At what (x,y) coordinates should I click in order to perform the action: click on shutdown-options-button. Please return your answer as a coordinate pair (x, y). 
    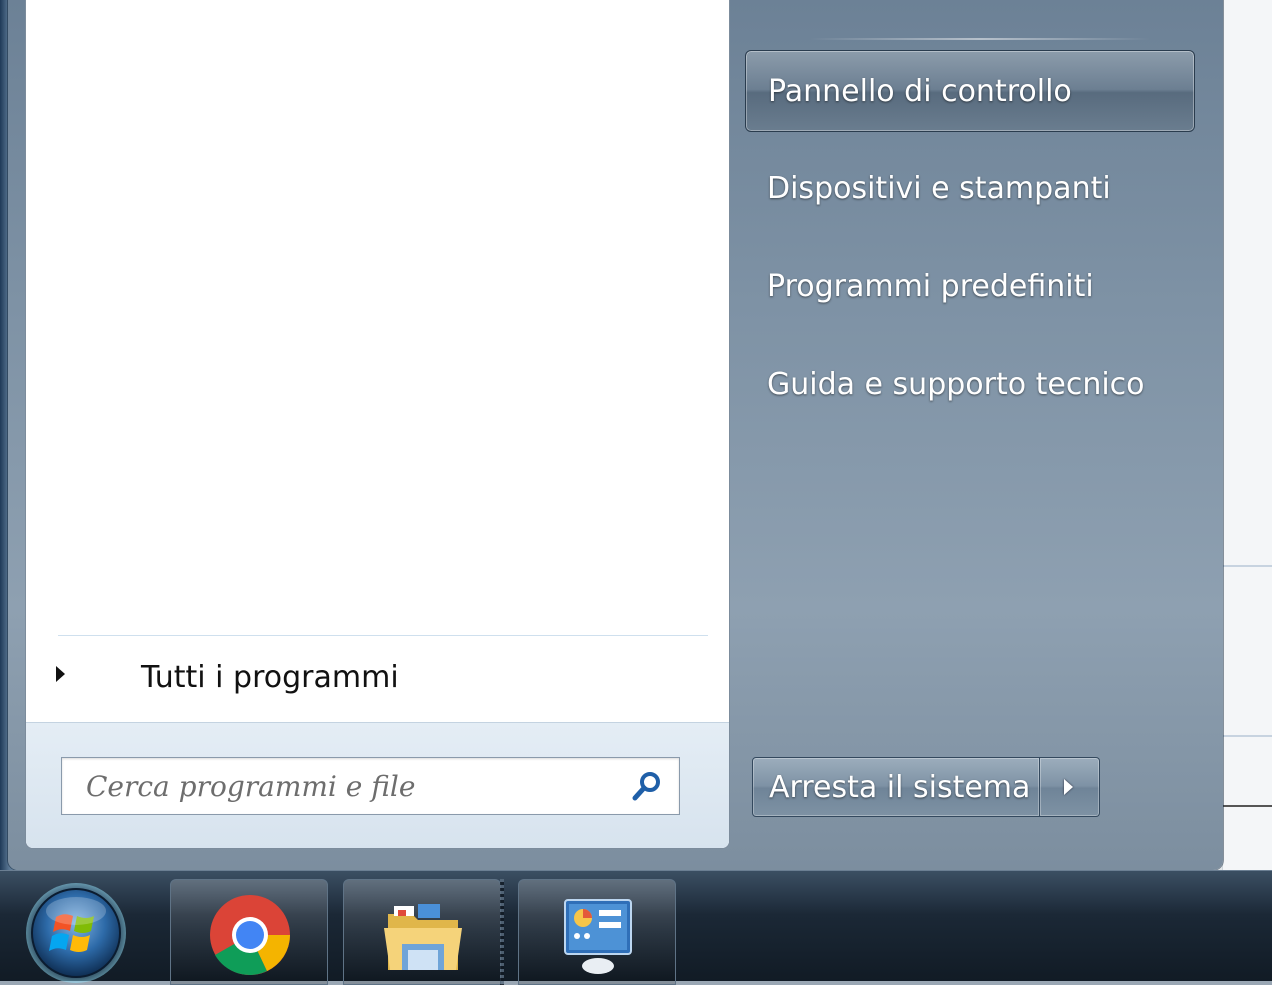
    Looking at the image, I should click on (1070, 787).